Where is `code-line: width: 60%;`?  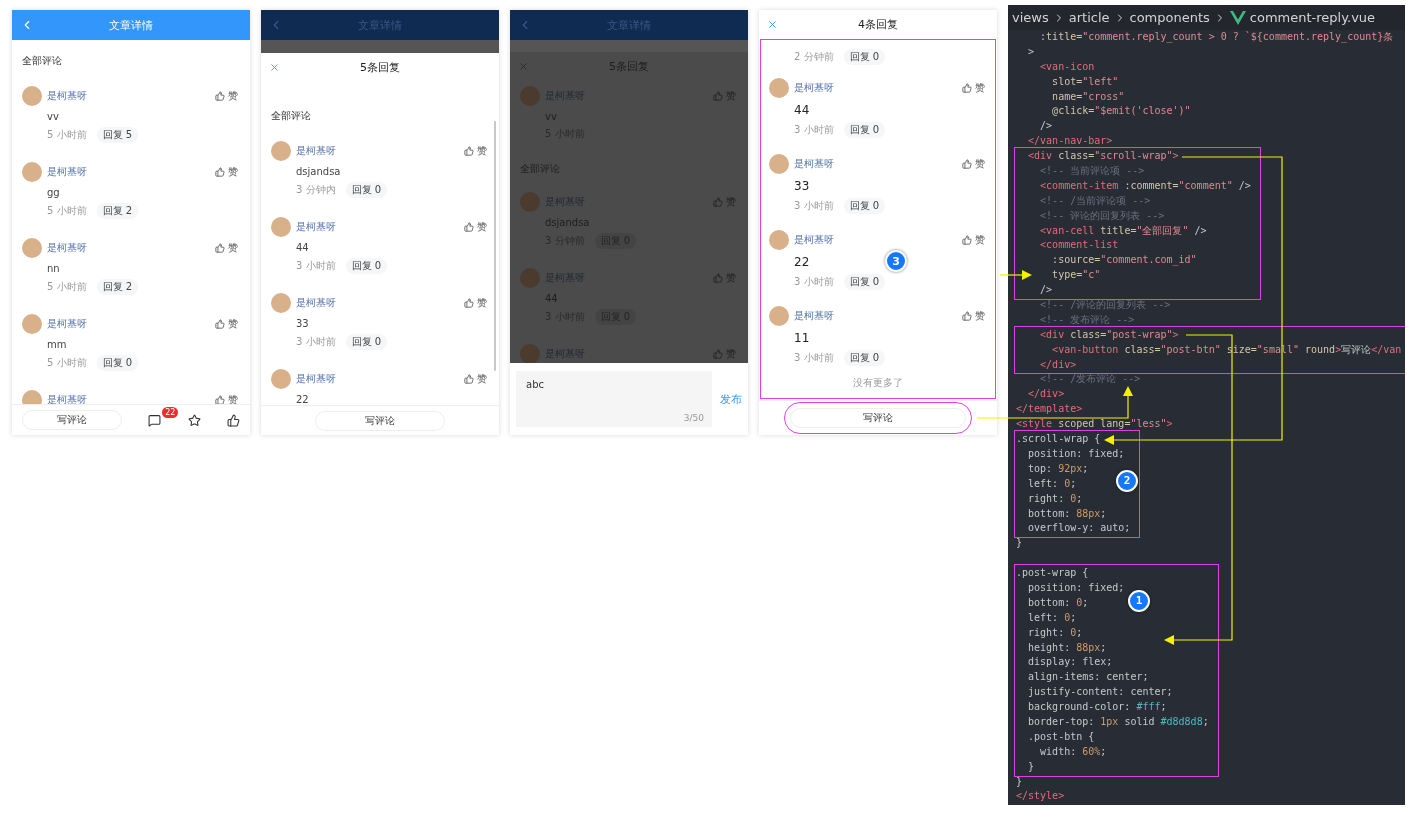
code-line: width: 60%; is located at coordinates (1073, 751).